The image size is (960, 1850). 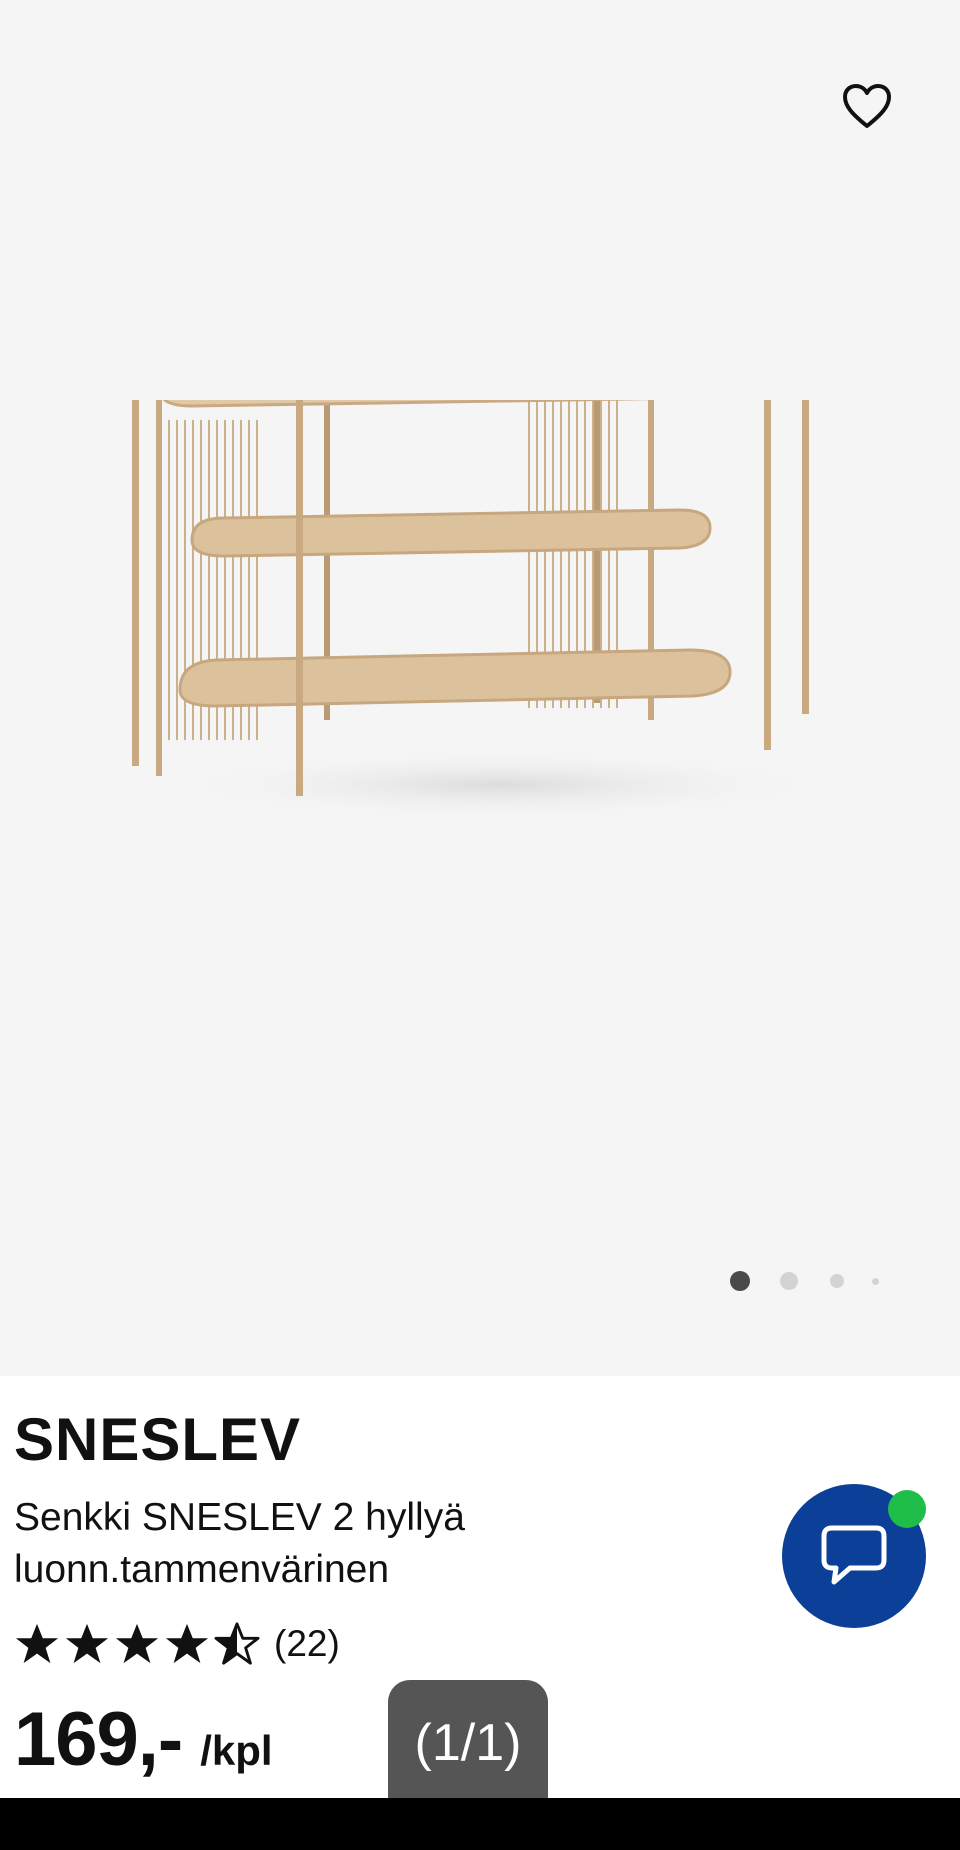 I want to click on chat-bubble-icon, so click(x=854, y=1555).